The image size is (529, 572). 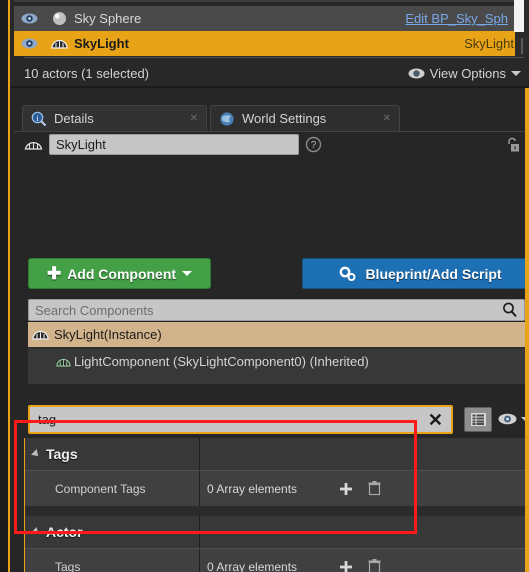 What do you see at coordinates (174, 144) in the screenshot?
I see `actor-name-field: SkyLight` at bounding box center [174, 144].